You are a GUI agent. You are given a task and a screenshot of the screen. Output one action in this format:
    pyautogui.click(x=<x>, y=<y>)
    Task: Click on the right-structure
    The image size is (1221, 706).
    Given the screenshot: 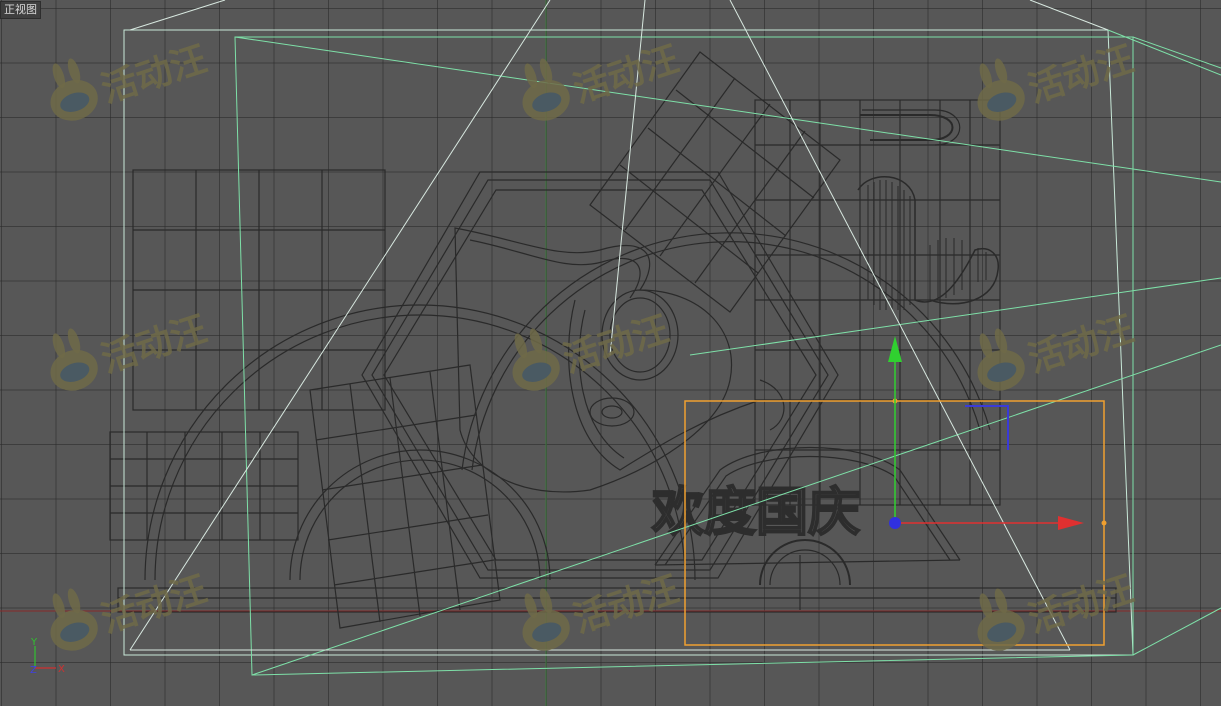 What is the action you would take?
    pyautogui.click(x=877, y=302)
    